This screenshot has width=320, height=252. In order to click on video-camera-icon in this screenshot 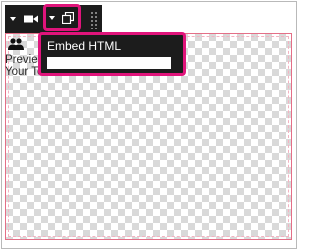, I will do `click(31, 19)`.